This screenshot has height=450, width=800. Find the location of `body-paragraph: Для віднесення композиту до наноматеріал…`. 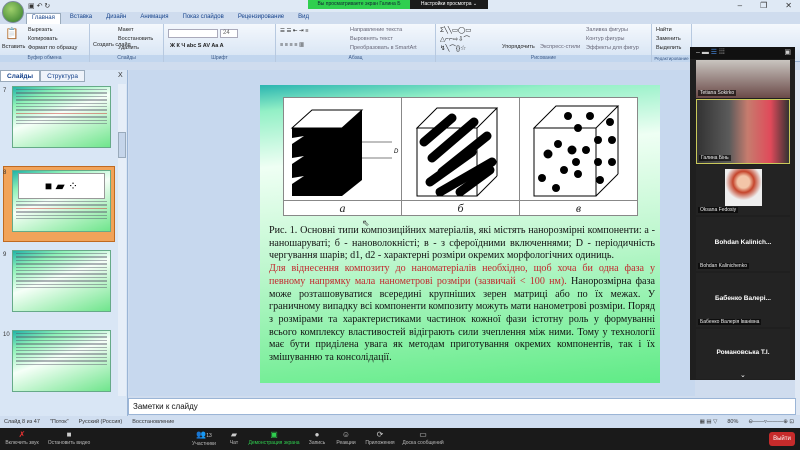

body-paragraph: Для віднесення композиту до наноматеріал… is located at coordinates (462, 314).